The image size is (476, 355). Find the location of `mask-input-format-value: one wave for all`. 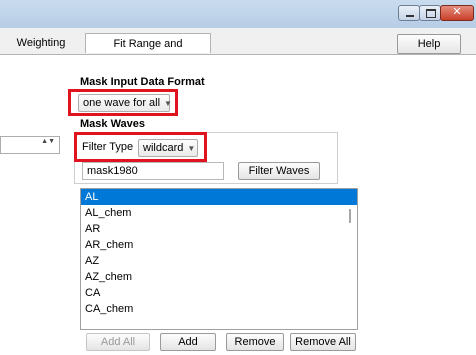

mask-input-format-value: one wave for all is located at coordinates (122, 103).